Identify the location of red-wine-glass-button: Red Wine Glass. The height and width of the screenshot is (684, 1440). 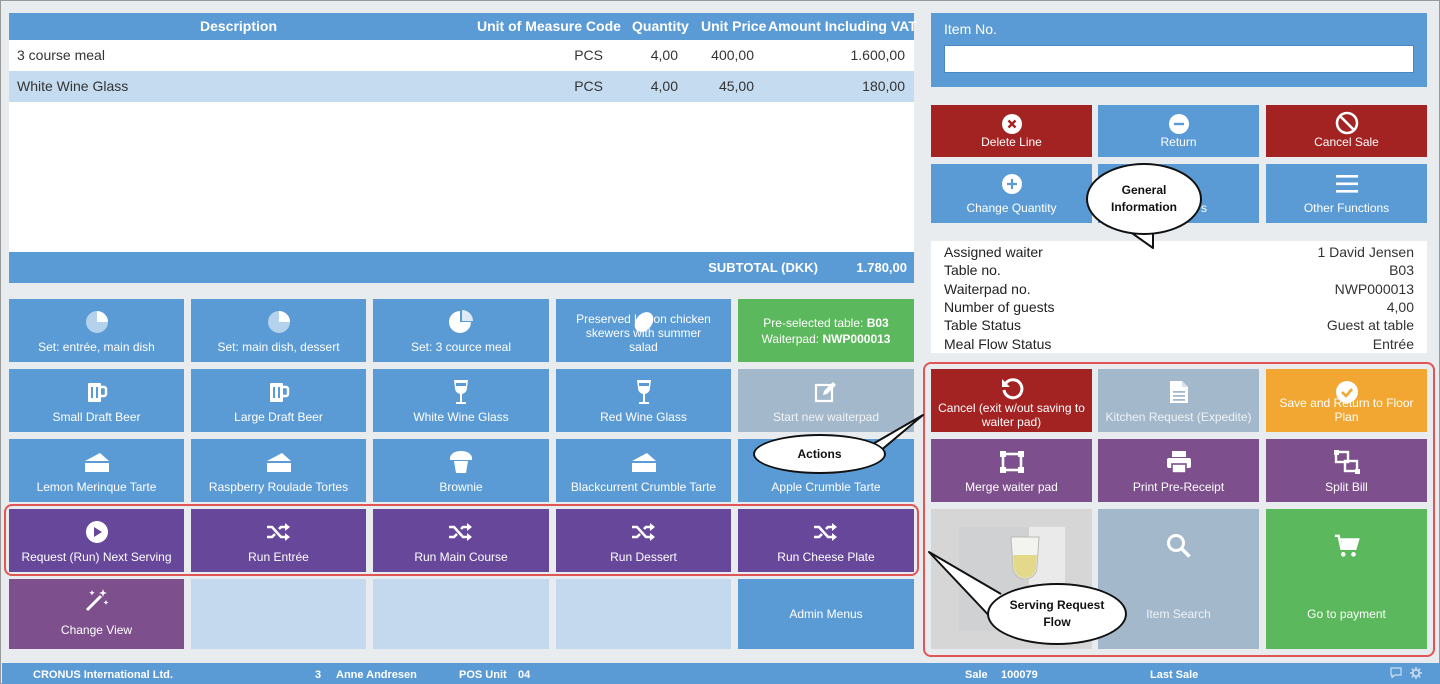
(643, 400).